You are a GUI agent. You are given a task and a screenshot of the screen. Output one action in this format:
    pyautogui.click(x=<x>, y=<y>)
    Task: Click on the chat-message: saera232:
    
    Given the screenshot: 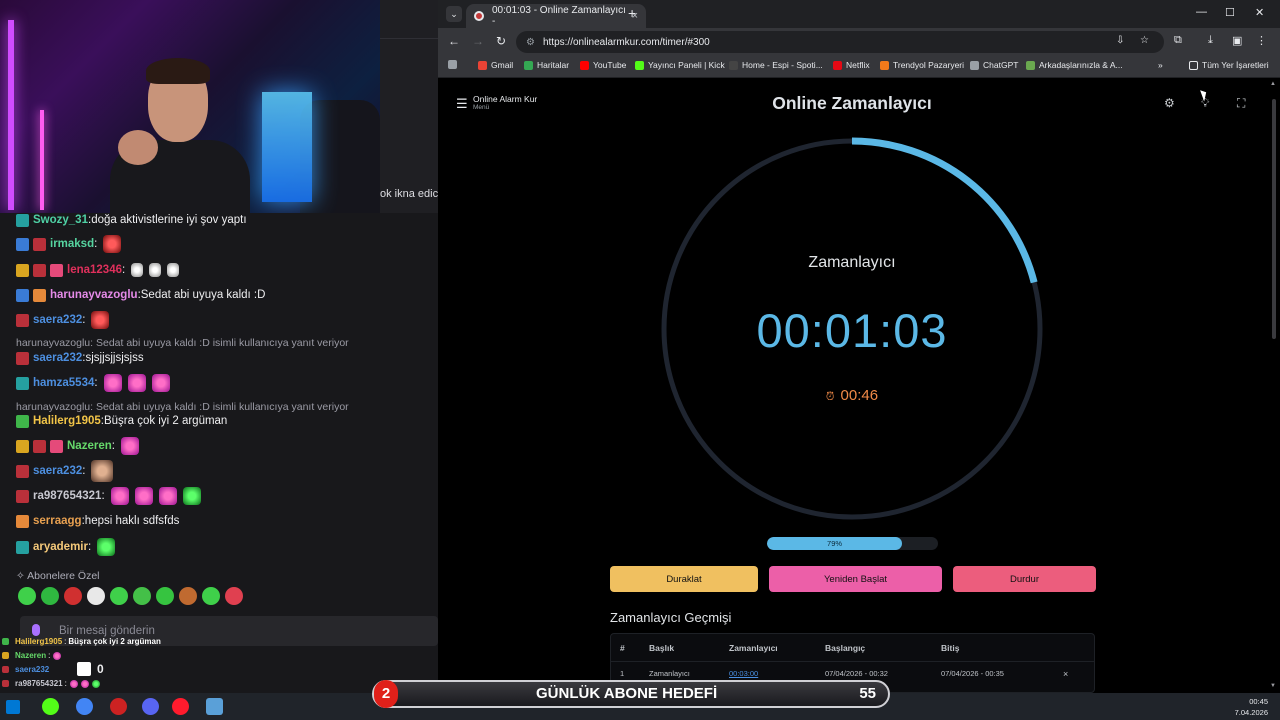 What is the action you would take?
    pyautogui.click(x=63, y=320)
    